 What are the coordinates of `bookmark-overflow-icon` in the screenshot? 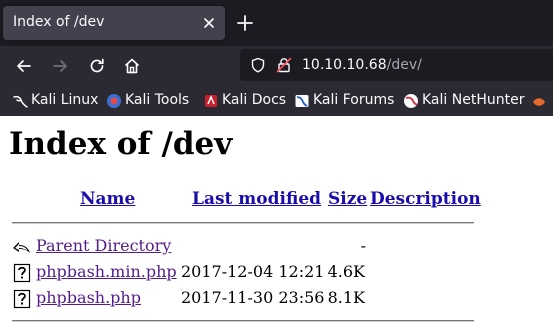 It's located at (539, 102).